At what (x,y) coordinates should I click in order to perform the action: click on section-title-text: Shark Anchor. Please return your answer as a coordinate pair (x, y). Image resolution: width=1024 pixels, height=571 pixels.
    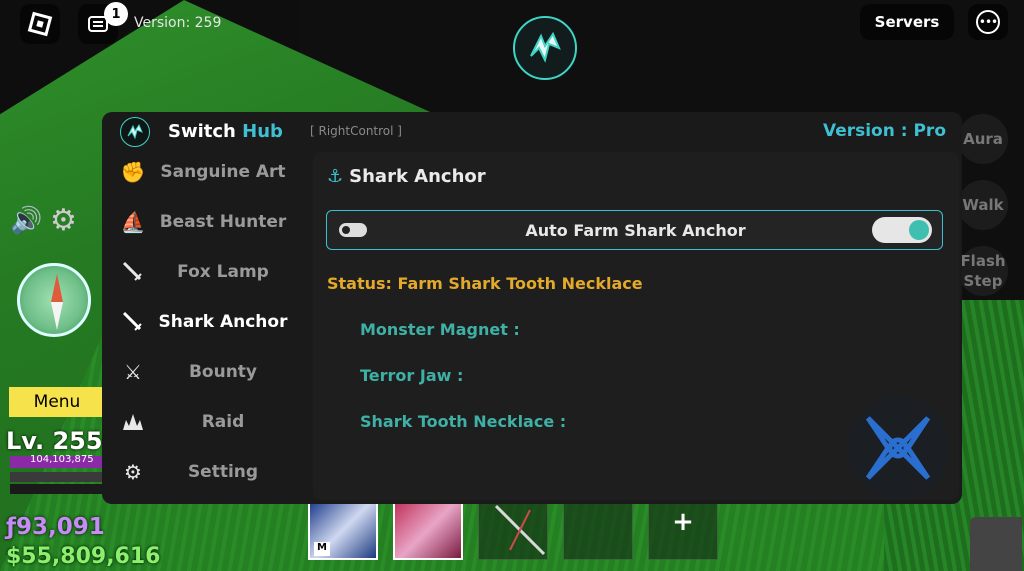
    Looking at the image, I should click on (417, 176).